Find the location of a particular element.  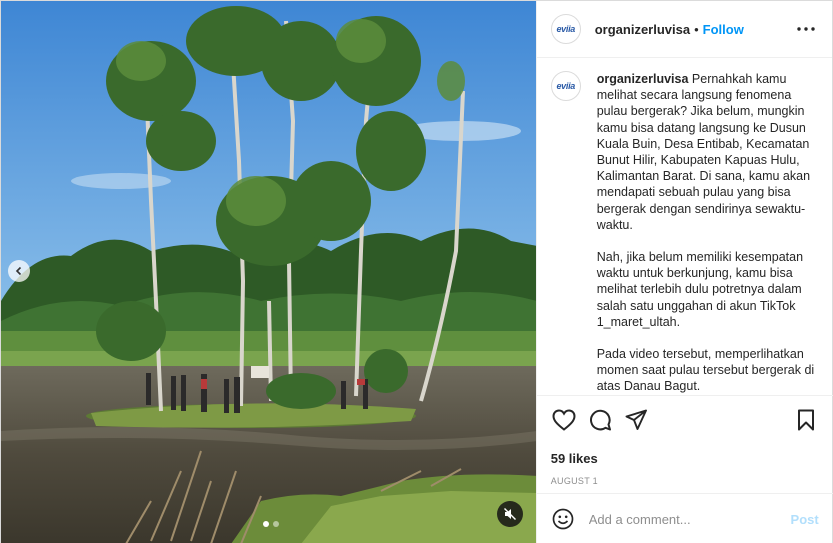

username-link: organizerluvisa is located at coordinates (642, 29).